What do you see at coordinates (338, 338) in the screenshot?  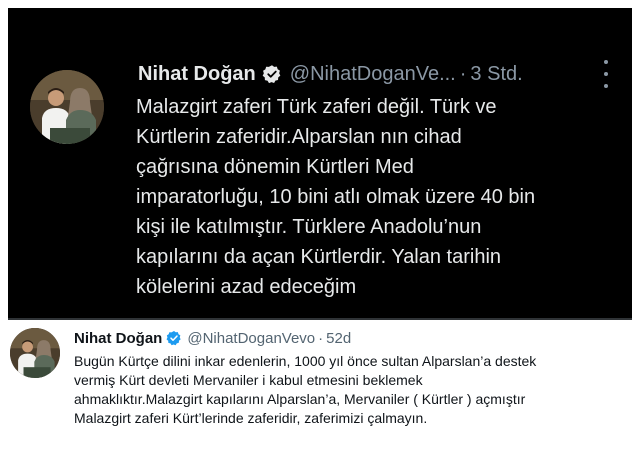 I see `timestamp: 52d` at bounding box center [338, 338].